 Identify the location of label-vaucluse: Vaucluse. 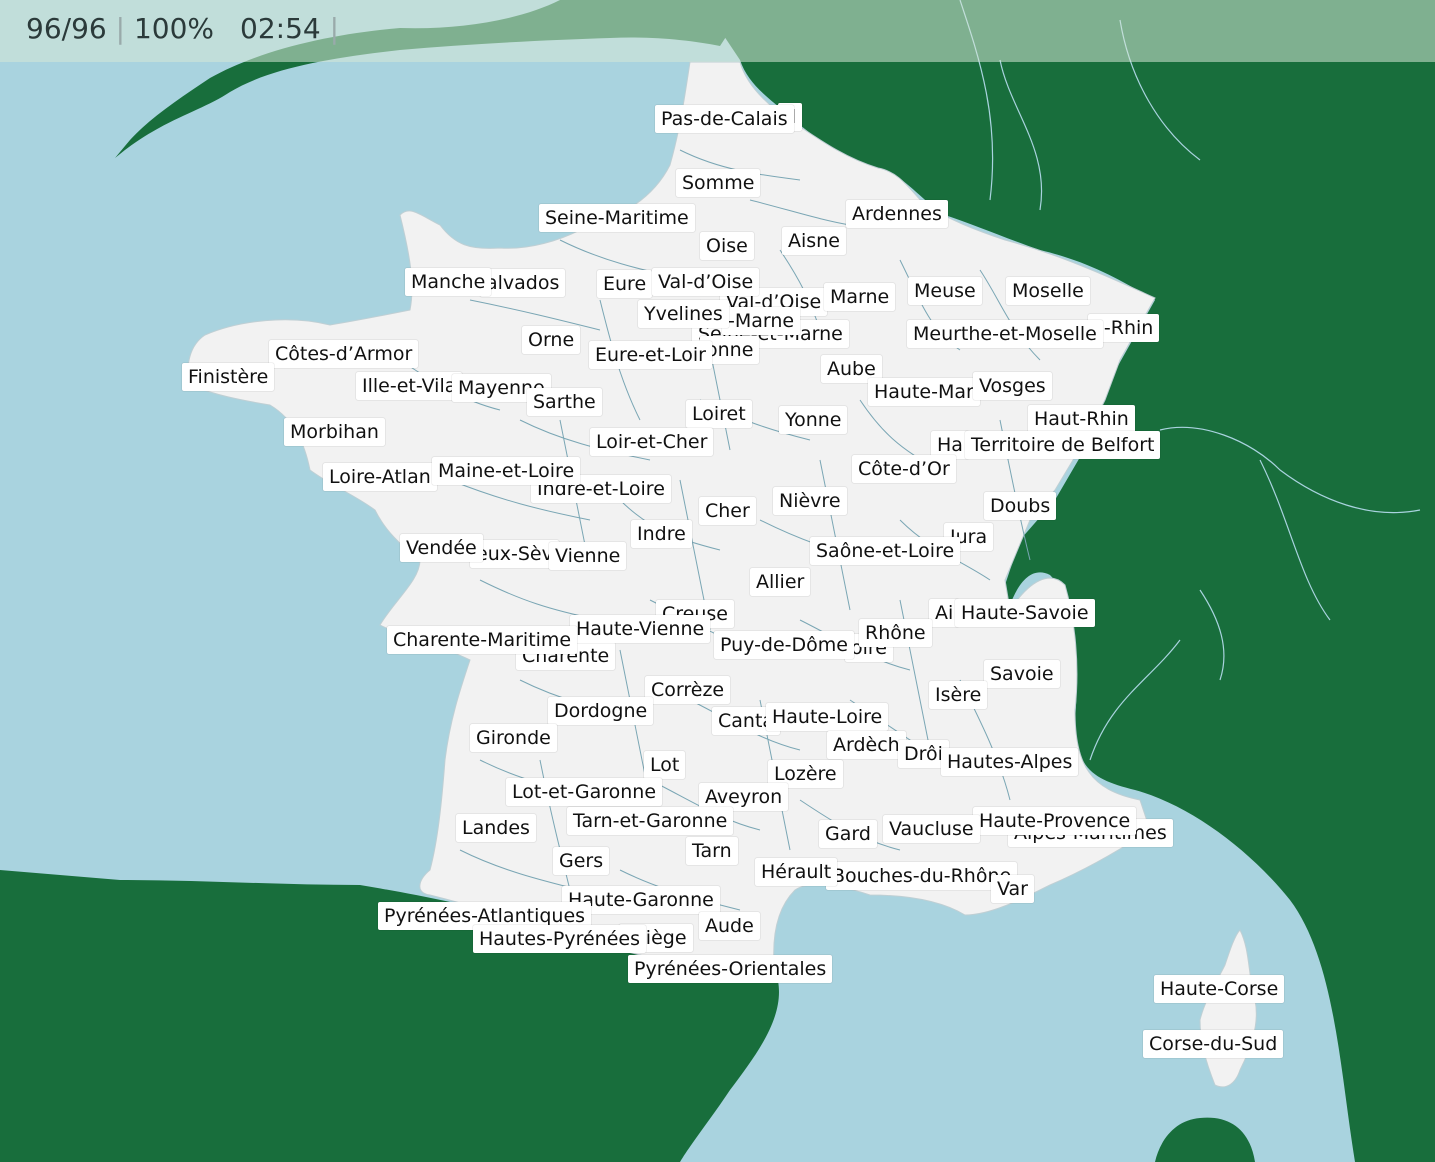
(931, 829).